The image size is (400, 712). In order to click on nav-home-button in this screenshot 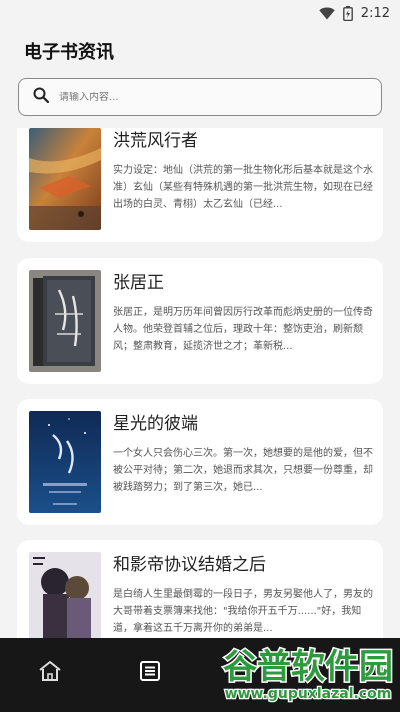, I will do `click(50, 673)`.